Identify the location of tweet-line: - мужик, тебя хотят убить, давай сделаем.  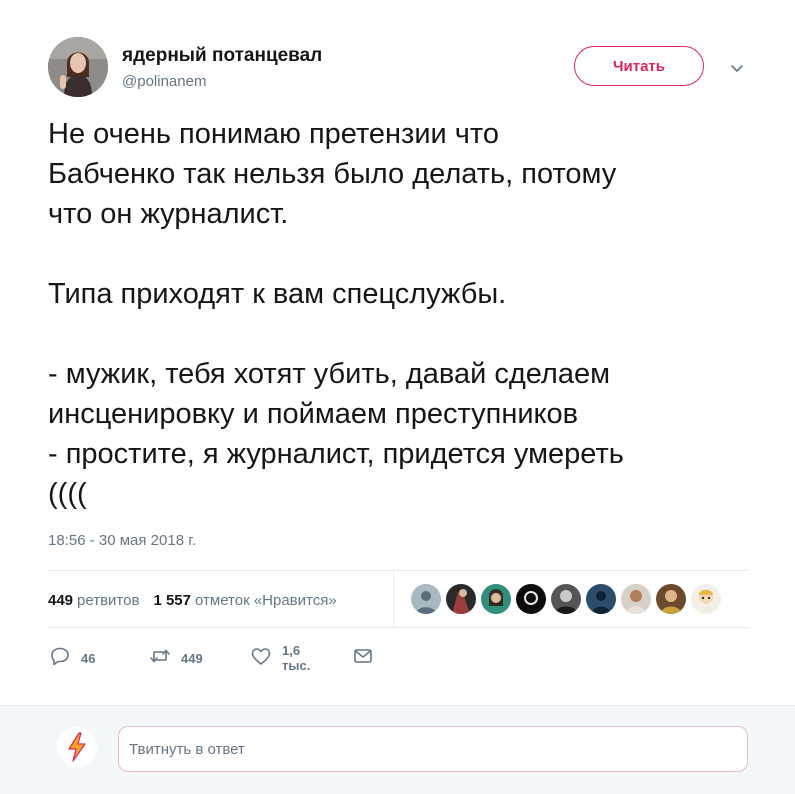
(329, 374).